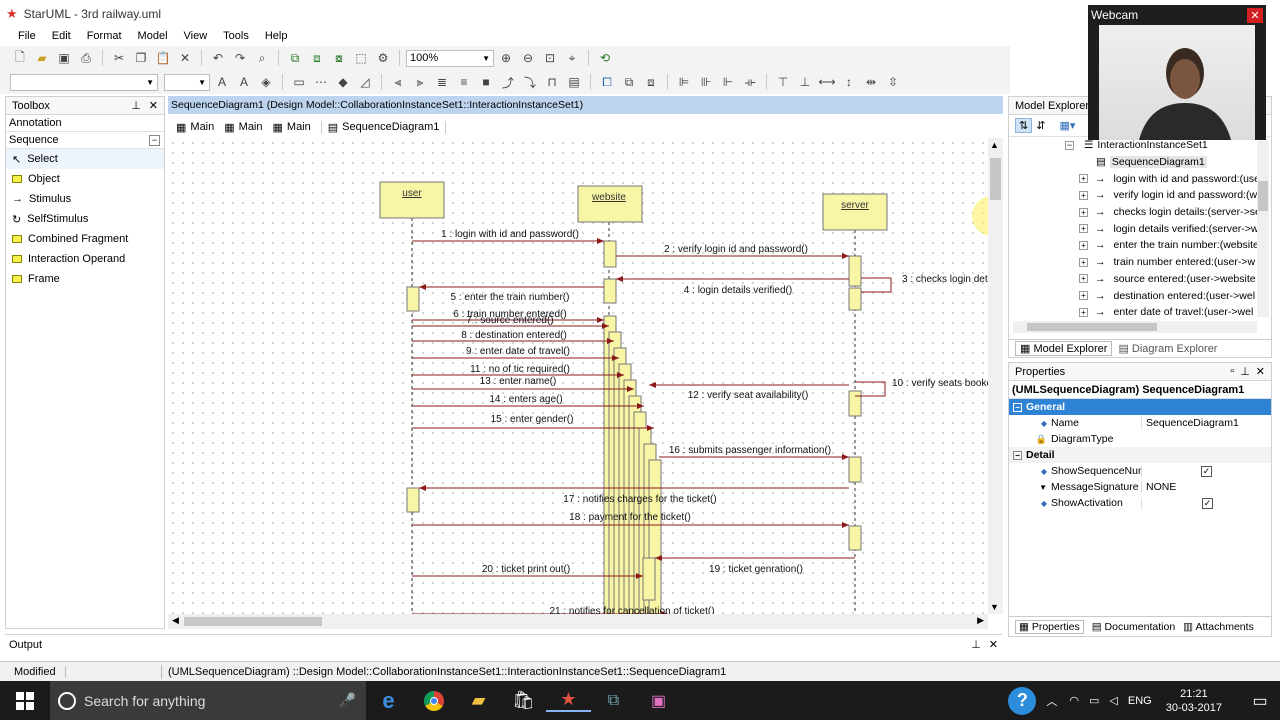 The height and width of the screenshot is (720, 1280). What do you see at coordinates (506, 58) in the screenshot?
I see `zoom-in-icon: ⊕` at bounding box center [506, 58].